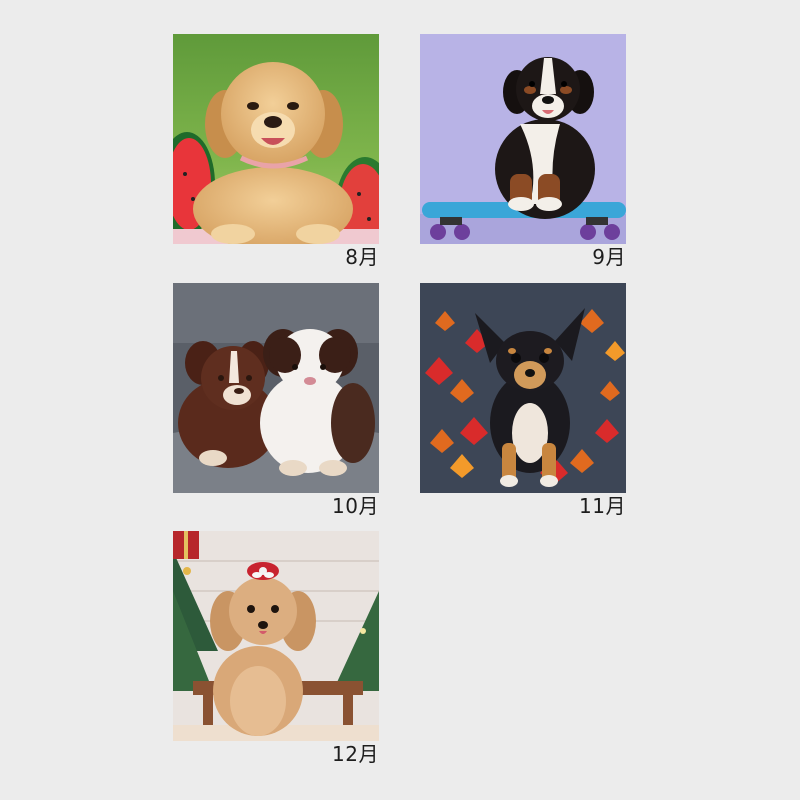 The height and width of the screenshot is (800, 800). What do you see at coordinates (355, 506) in the screenshot?
I see `month-label: 10月` at bounding box center [355, 506].